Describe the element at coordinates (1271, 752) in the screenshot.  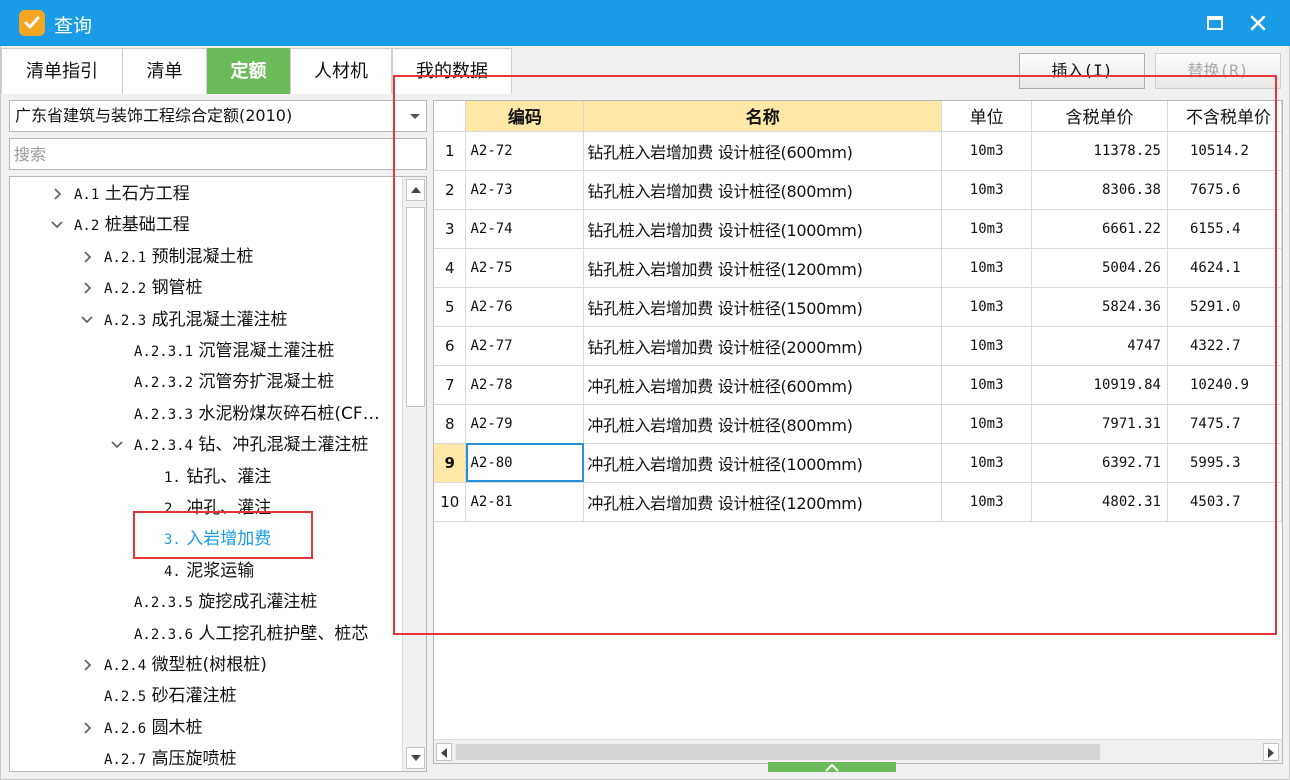
I see `scroll-right-icon` at that location.